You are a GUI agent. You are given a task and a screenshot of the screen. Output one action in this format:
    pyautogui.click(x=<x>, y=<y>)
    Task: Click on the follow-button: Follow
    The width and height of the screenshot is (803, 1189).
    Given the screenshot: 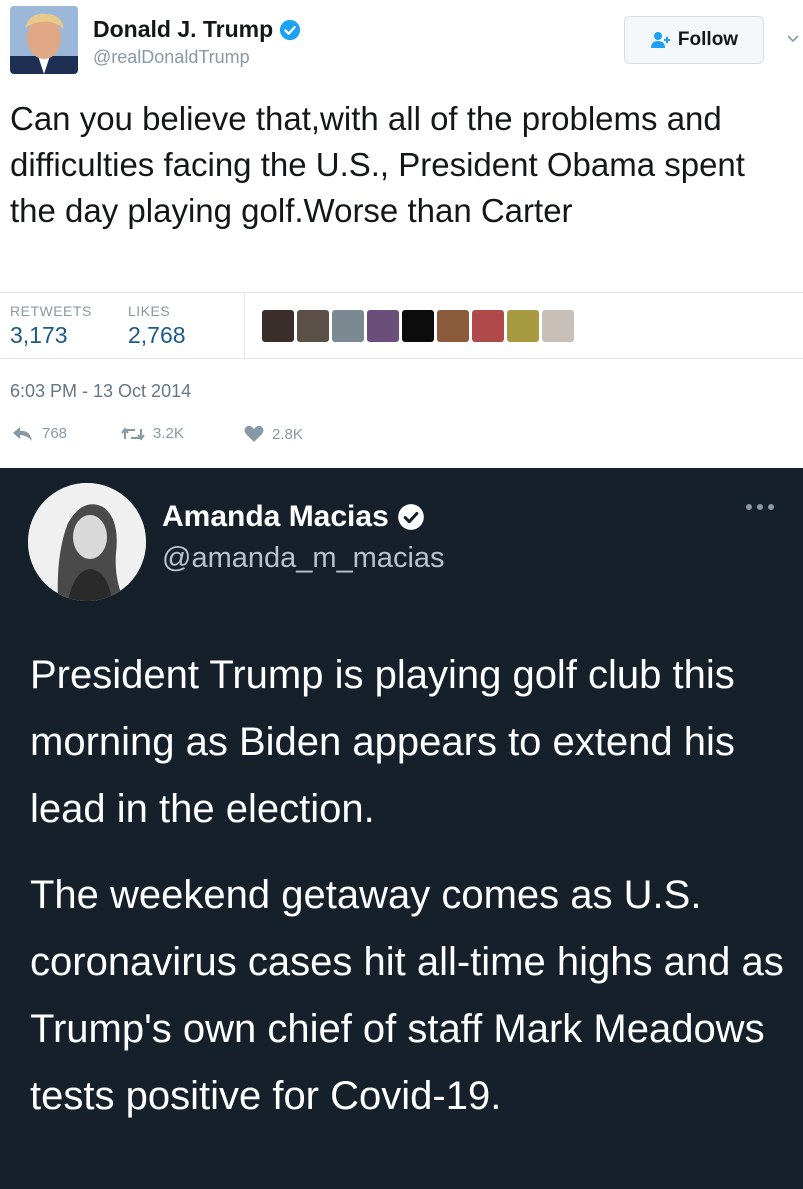 What is the action you would take?
    pyautogui.click(x=694, y=40)
    